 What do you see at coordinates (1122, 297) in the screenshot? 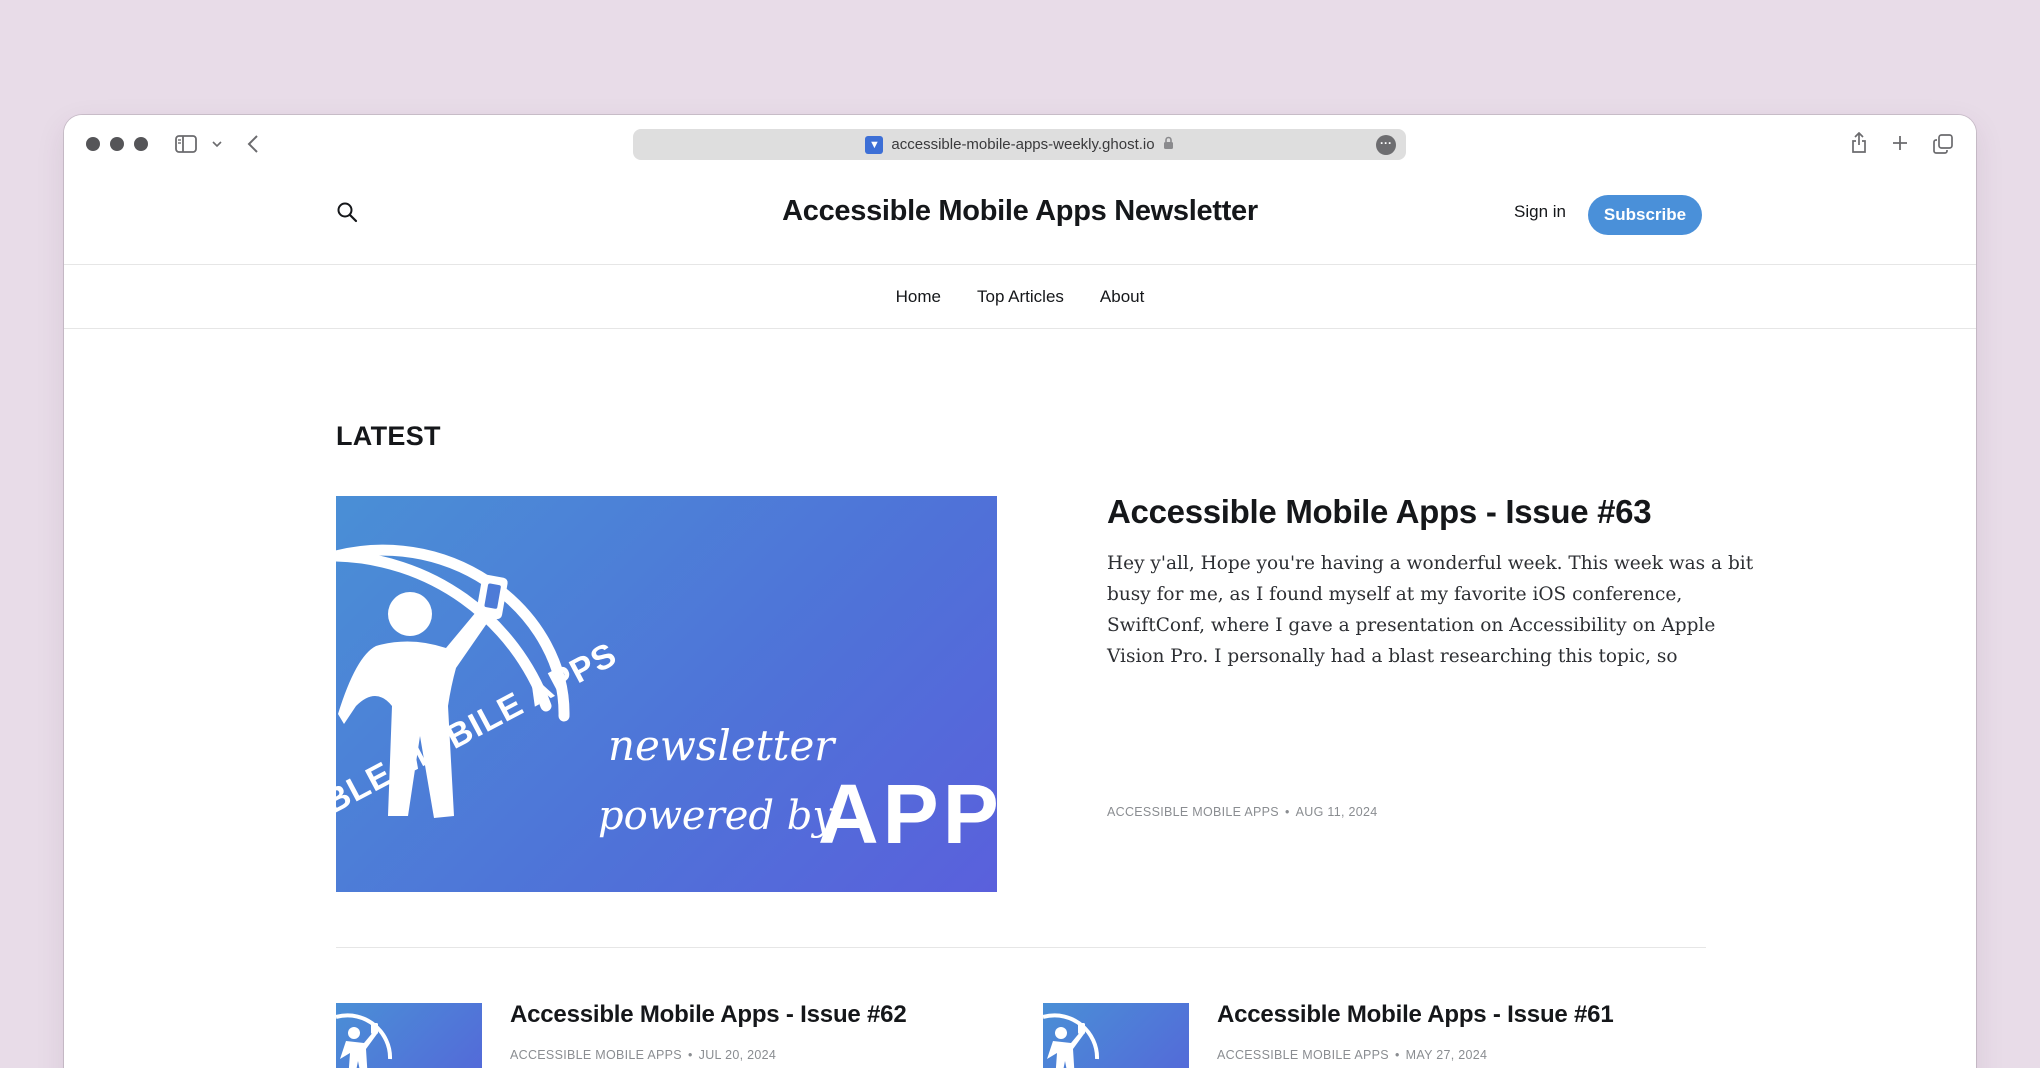
I see `nav-item-about: About` at bounding box center [1122, 297].